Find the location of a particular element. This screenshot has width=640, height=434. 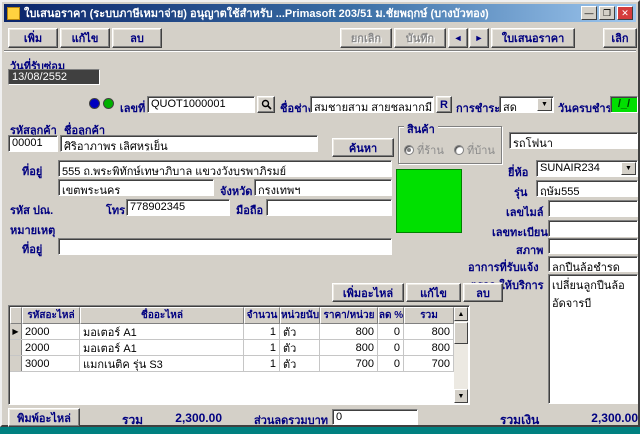

product-group-label: สินค้า is located at coordinates (421, 129).